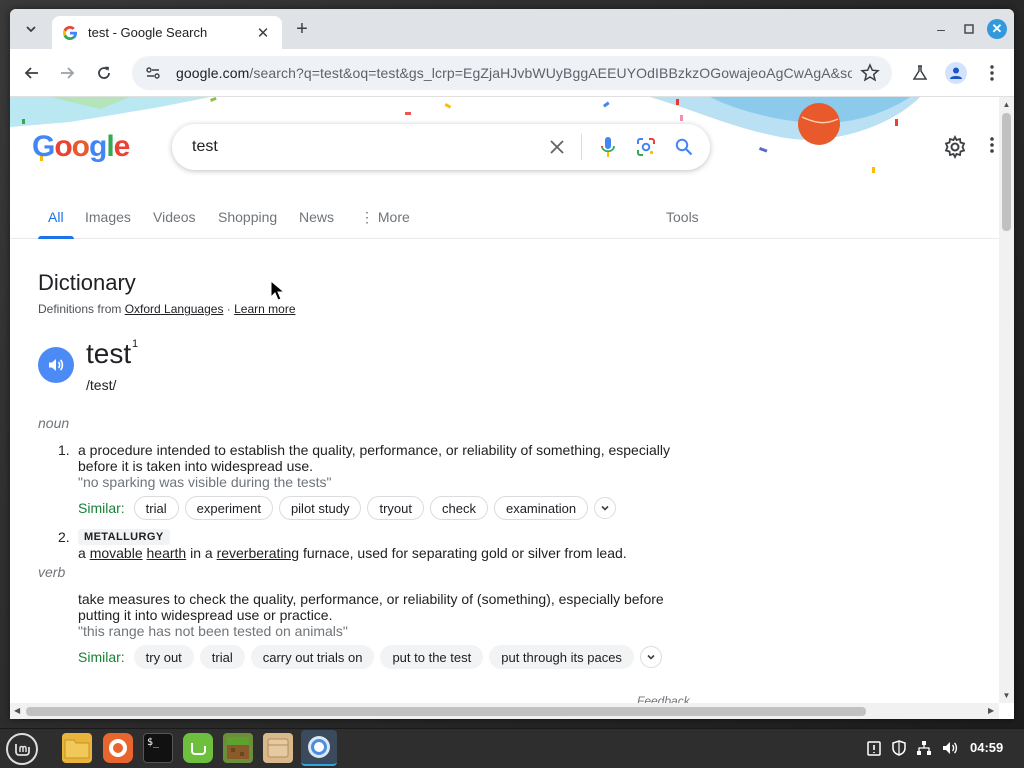  Describe the element at coordinates (167, 553) in the screenshot. I see `word-link: hearth` at that location.